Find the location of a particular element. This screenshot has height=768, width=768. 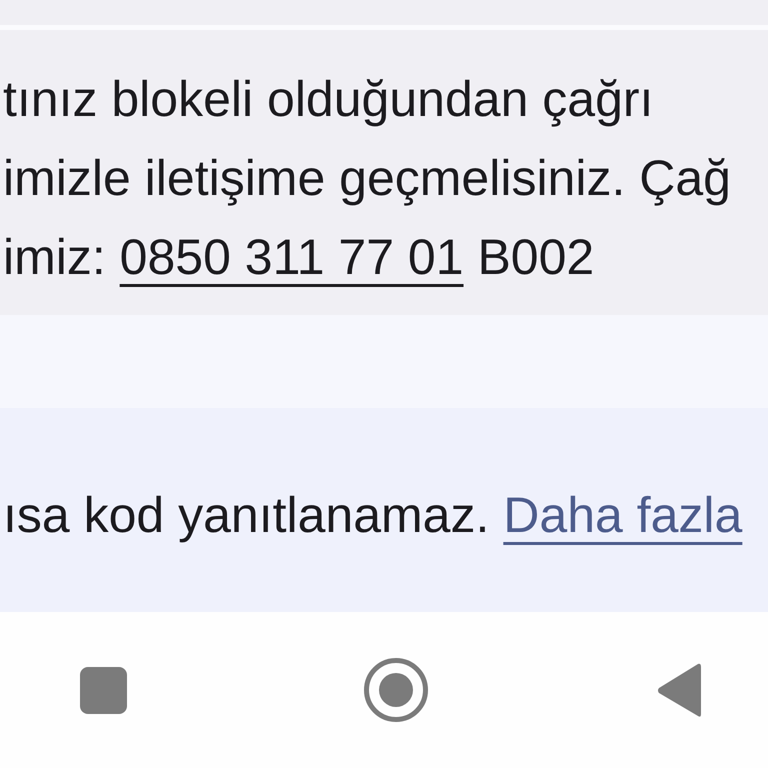

recents-icon is located at coordinates (103, 690).